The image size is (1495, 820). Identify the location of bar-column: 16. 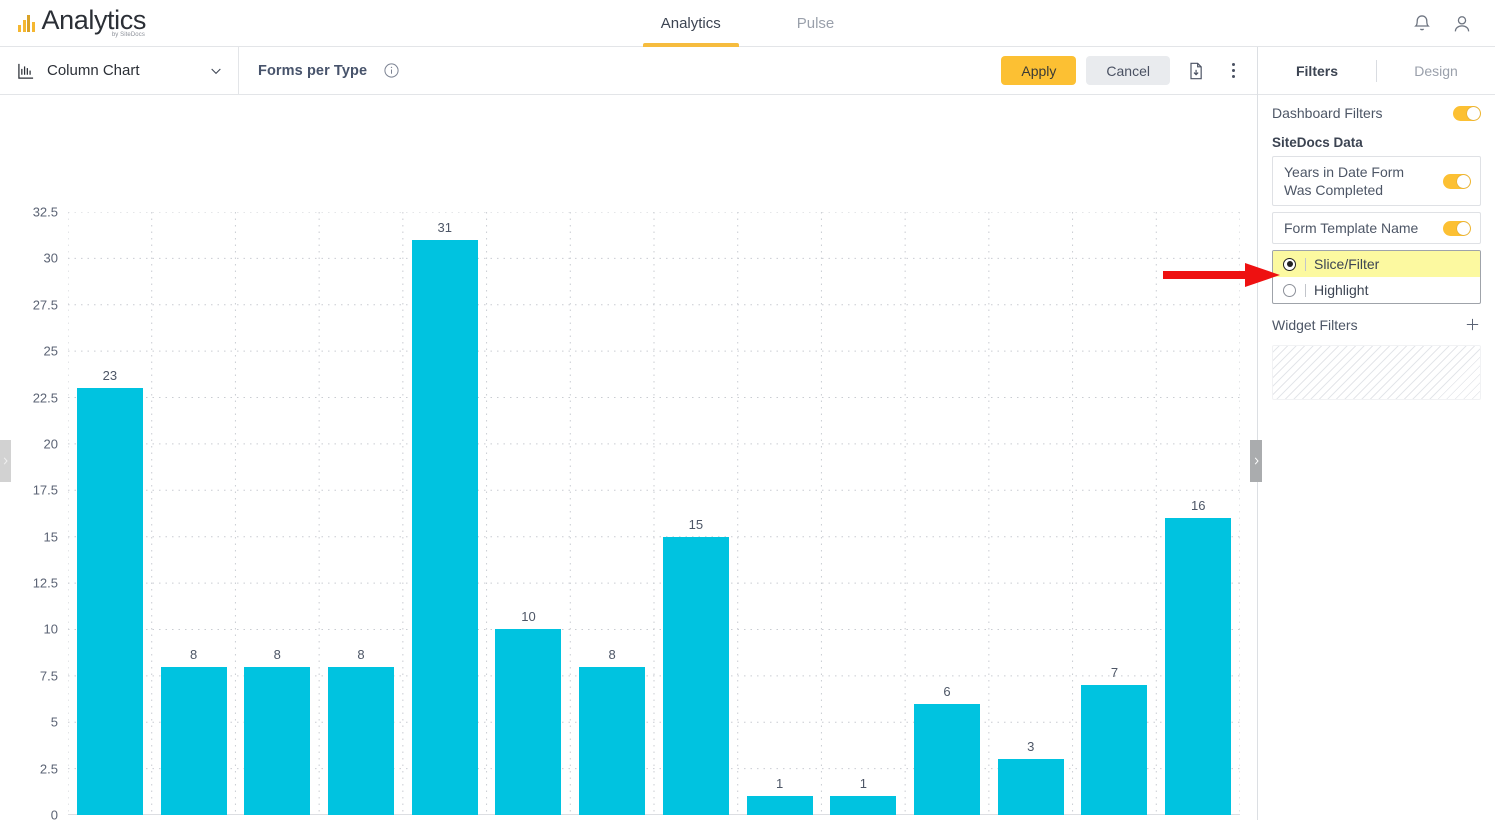
(1198, 513).